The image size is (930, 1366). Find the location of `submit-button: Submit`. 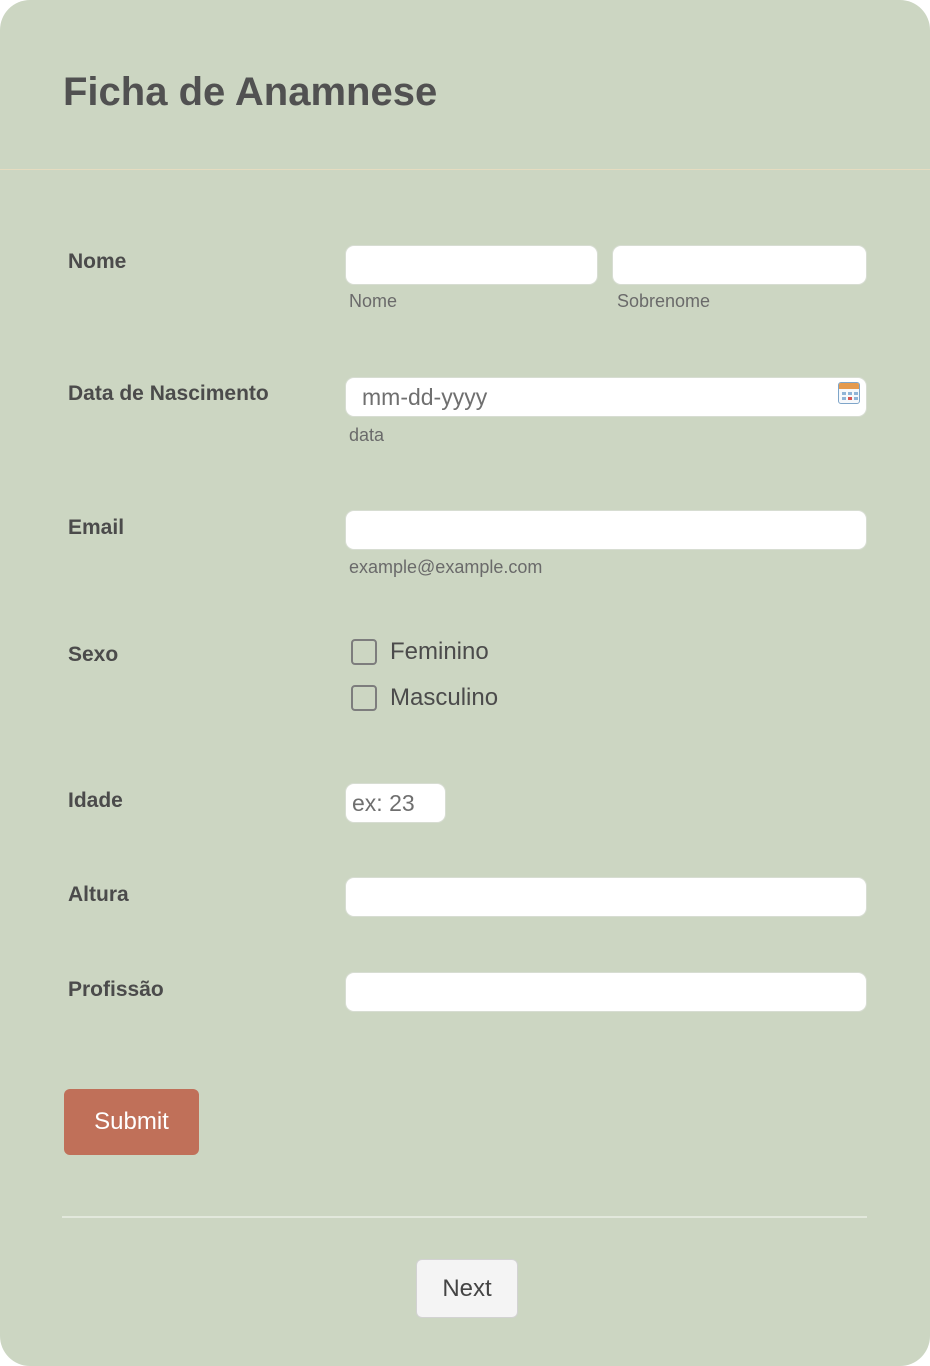

submit-button: Submit is located at coordinates (131, 1122).